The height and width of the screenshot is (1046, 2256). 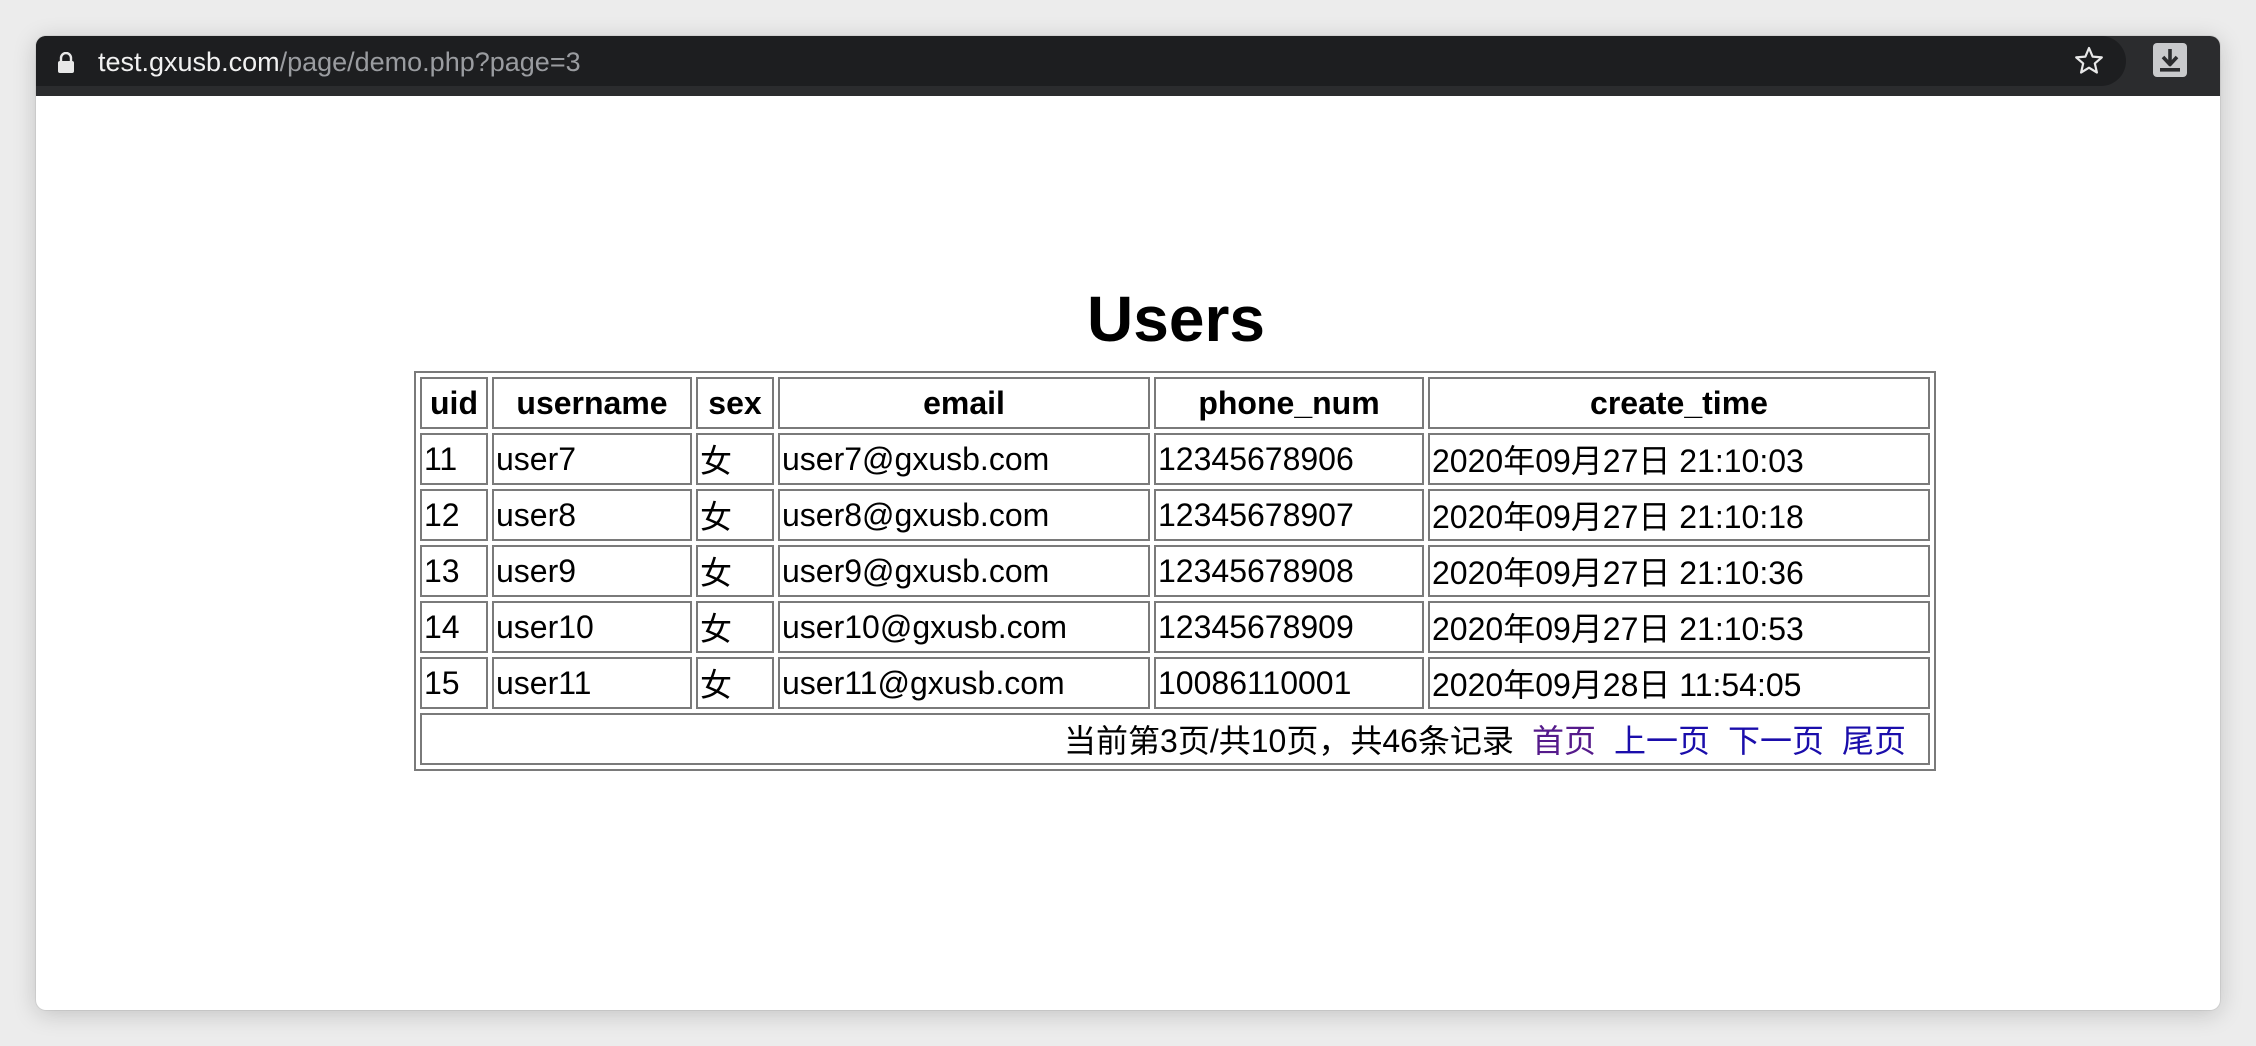 What do you see at coordinates (1776, 741) in the screenshot?
I see `pager-next-link: 下一页` at bounding box center [1776, 741].